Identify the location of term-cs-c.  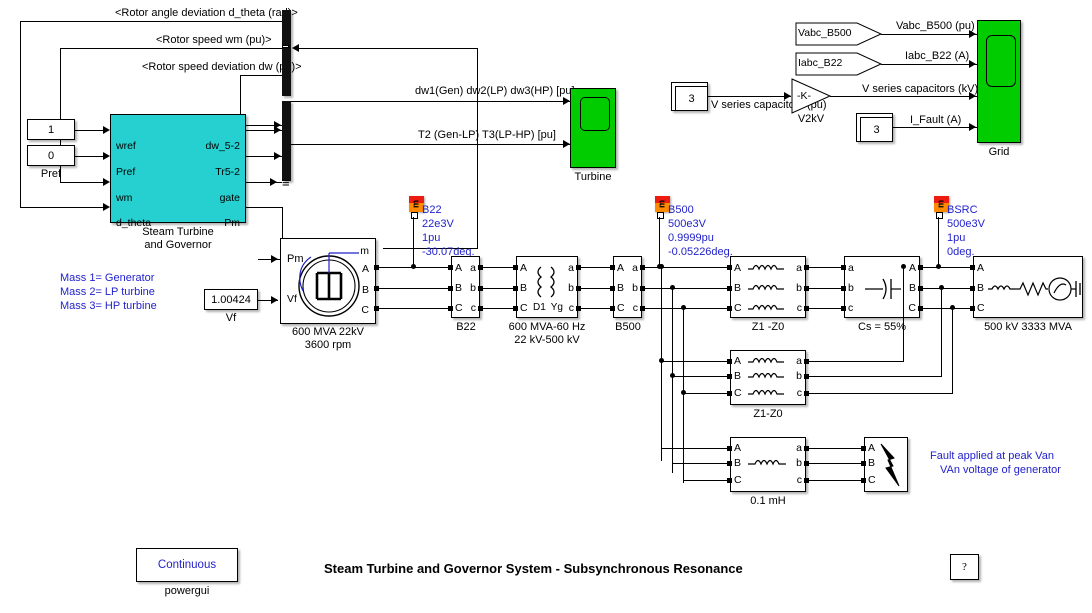
(843, 308).